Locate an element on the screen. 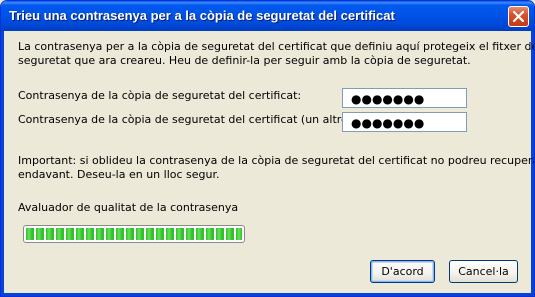 Image resolution: width=535 pixels, height=297 pixels. window-frame-bottom is located at coordinates (267, 294).